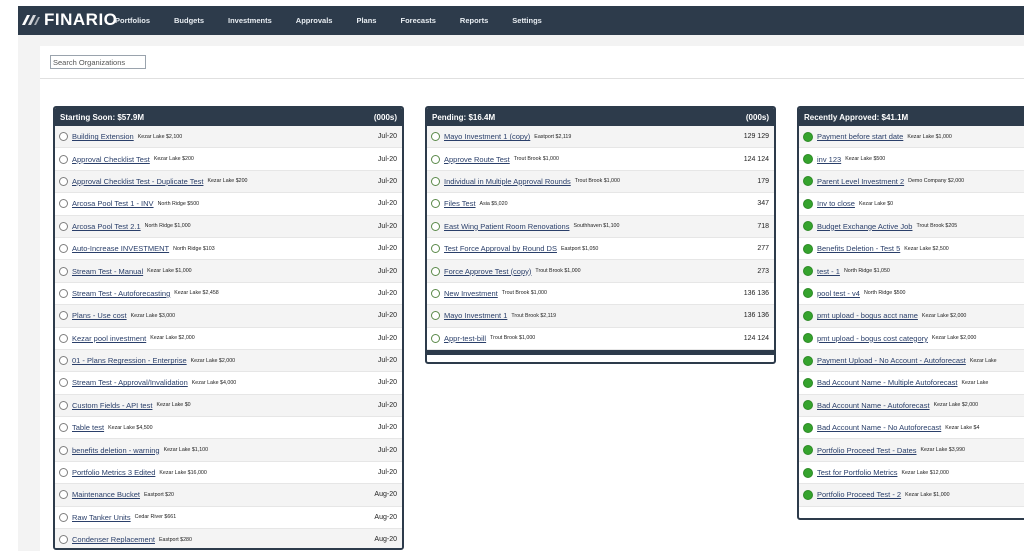 The height and width of the screenshot is (559, 1024). Describe the element at coordinates (506, 226) in the screenshot. I see `investment-link: East Wing Patient Room Renovations` at that location.